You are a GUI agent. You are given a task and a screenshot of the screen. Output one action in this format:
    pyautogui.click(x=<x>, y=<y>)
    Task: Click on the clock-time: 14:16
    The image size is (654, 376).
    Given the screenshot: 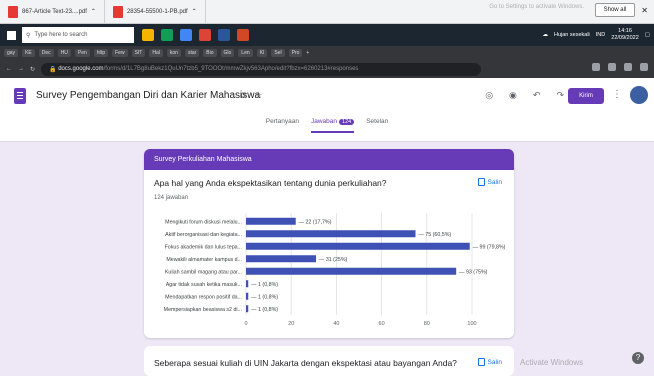 What is the action you would take?
    pyautogui.click(x=625, y=31)
    